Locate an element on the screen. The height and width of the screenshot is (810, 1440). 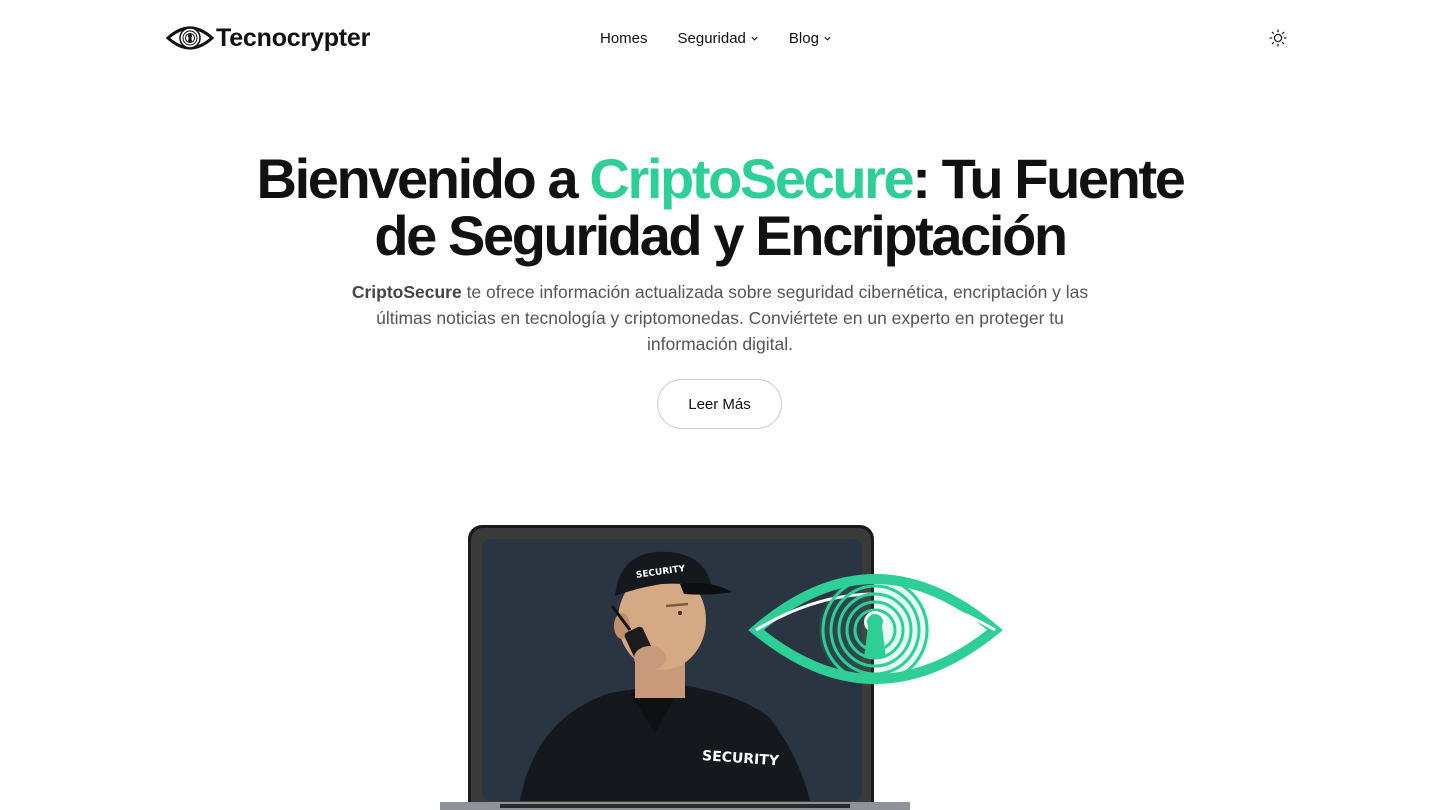
nav-item-homes: Homes is located at coordinates (624, 38).